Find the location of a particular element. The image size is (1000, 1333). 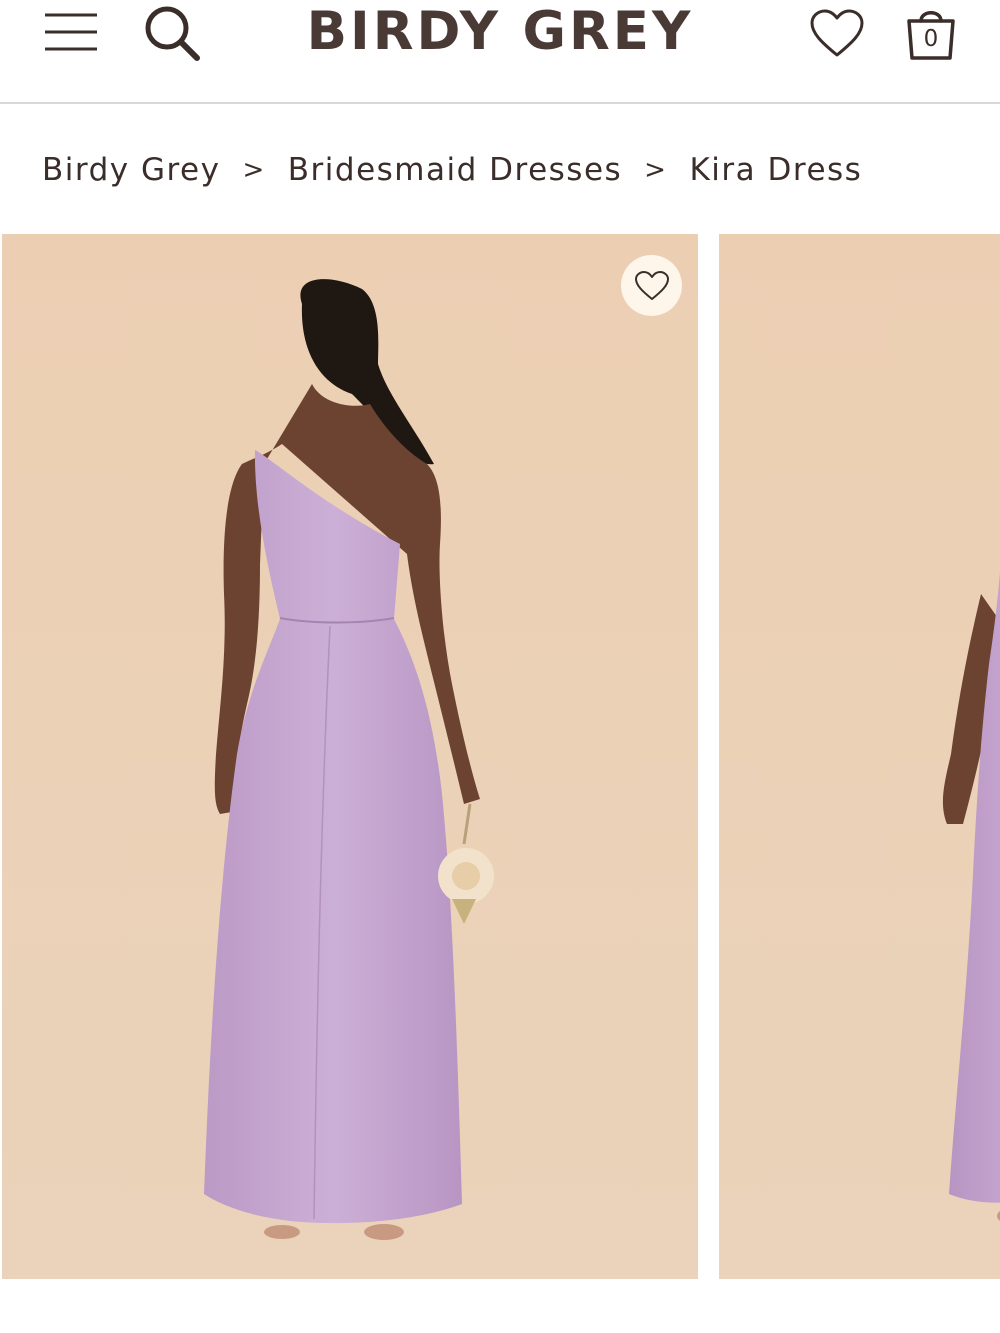

breadcrumb-current-page: Kira Dress is located at coordinates (776, 170).